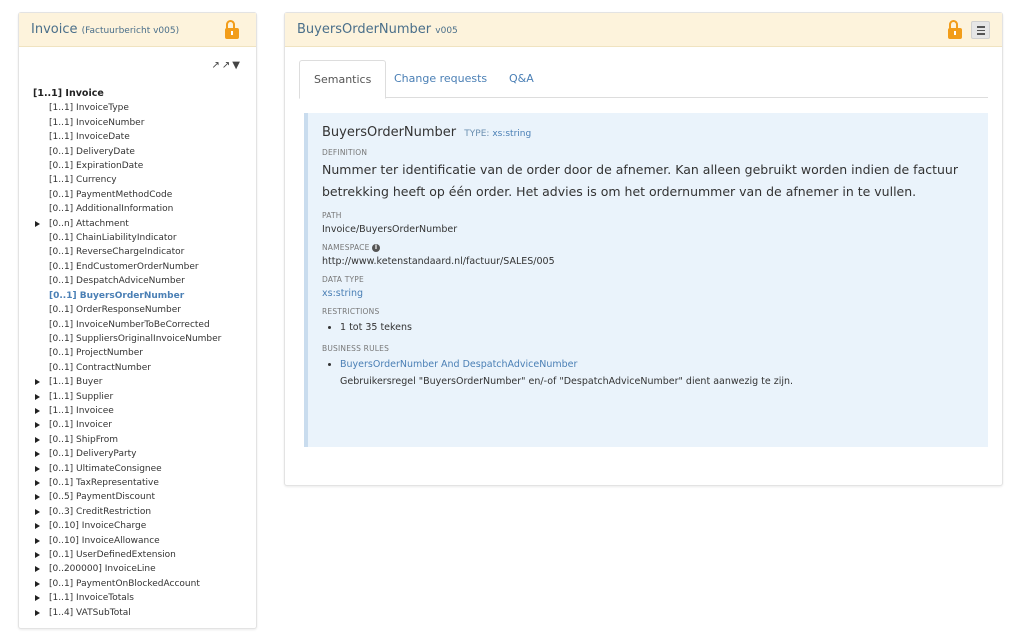 The height and width of the screenshot is (643, 1024). What do you see at coordinates (104, 540) in the screenshot?
I see `tree-item-label: [0..10] InvoiceAllowance` at bounding box center [104, 540].